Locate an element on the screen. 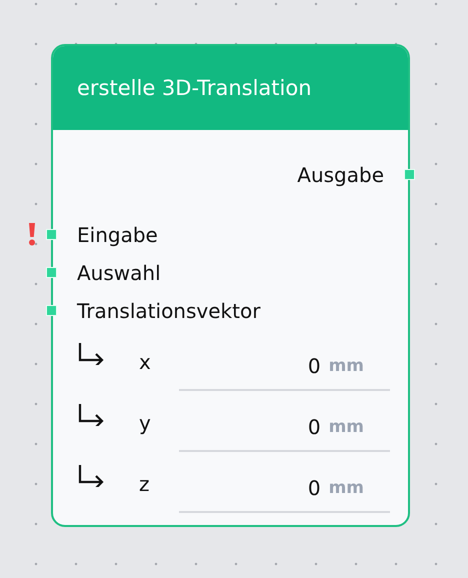  axis-label: z is located at coordinates (144, 484).